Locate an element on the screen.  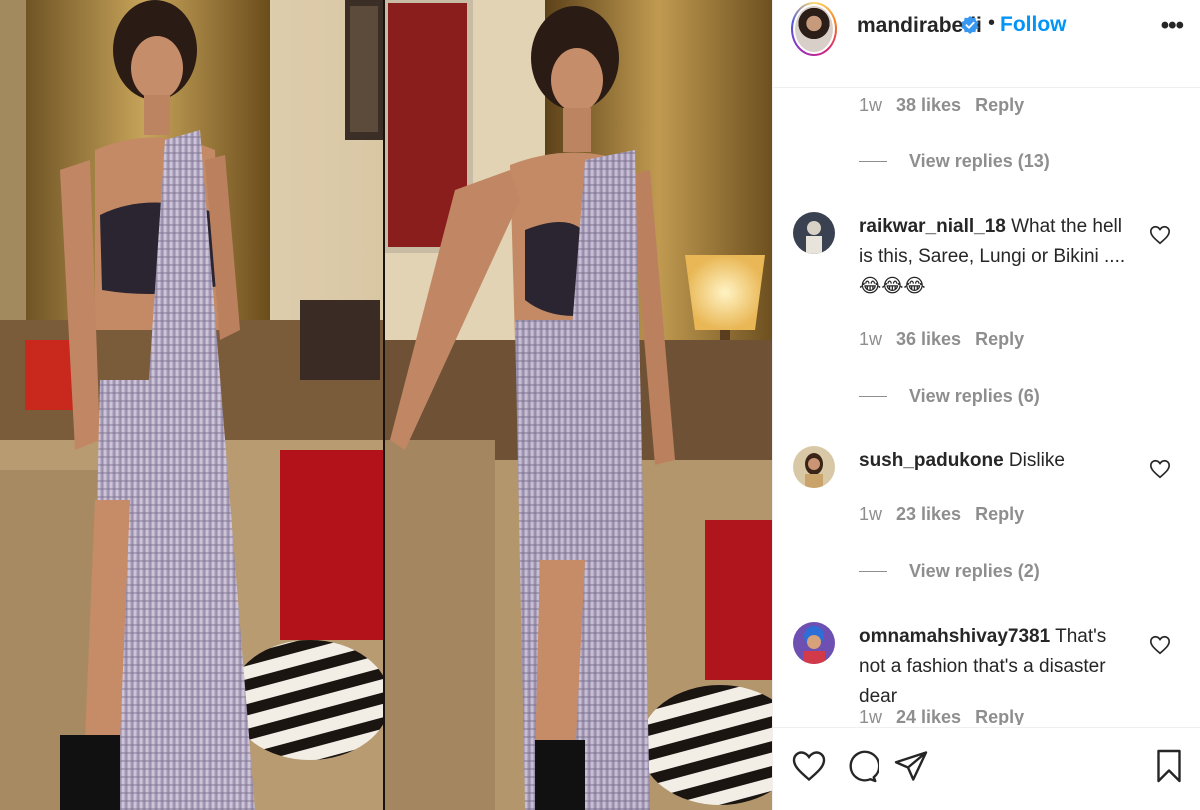
comment-likes: 38 likes is located at coordinates (928, 105).